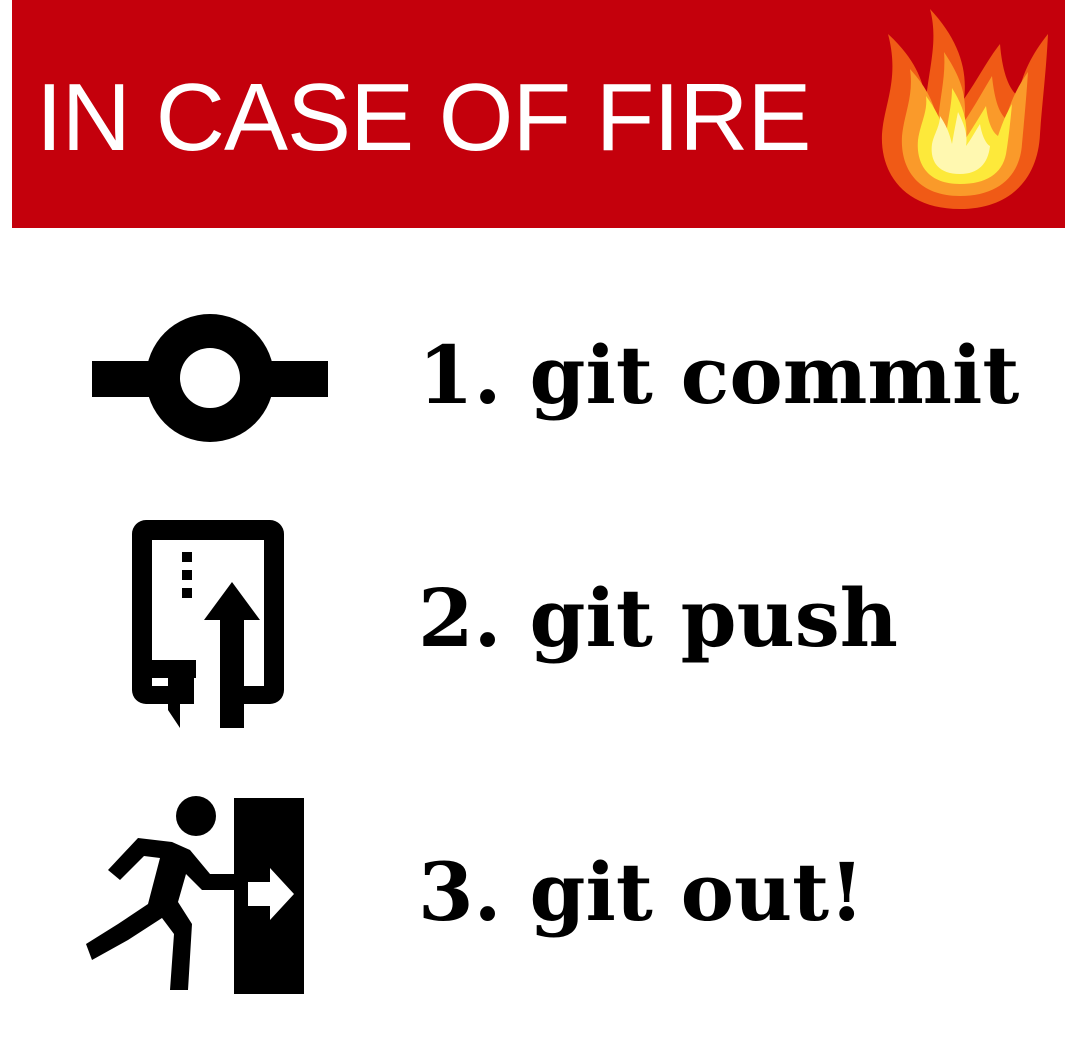 The height and width of the screenshot is (1063, 1080). What do you see at coordinates (460, 375) in the screenshot?
I see `step-number: 1.` at bounding box center [460, 375].